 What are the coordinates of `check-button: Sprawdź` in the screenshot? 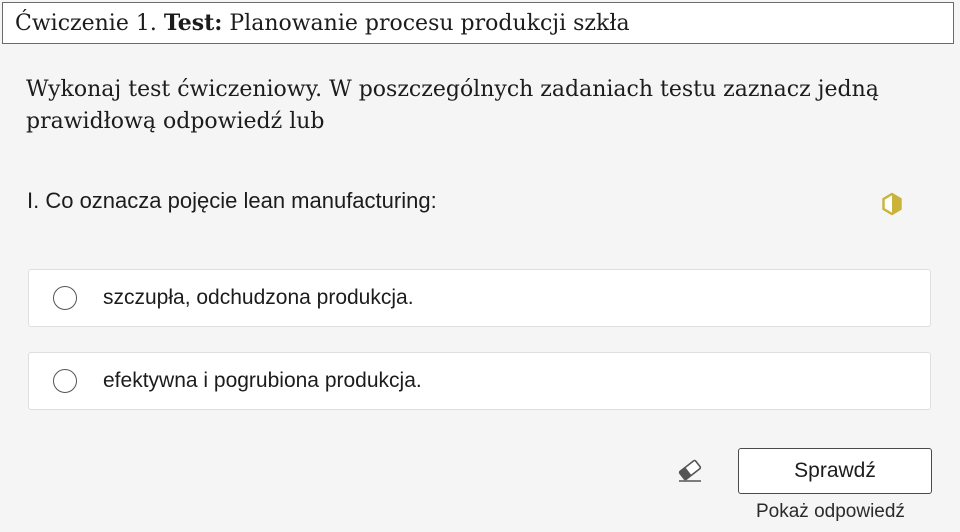 It's located at (835, 471).